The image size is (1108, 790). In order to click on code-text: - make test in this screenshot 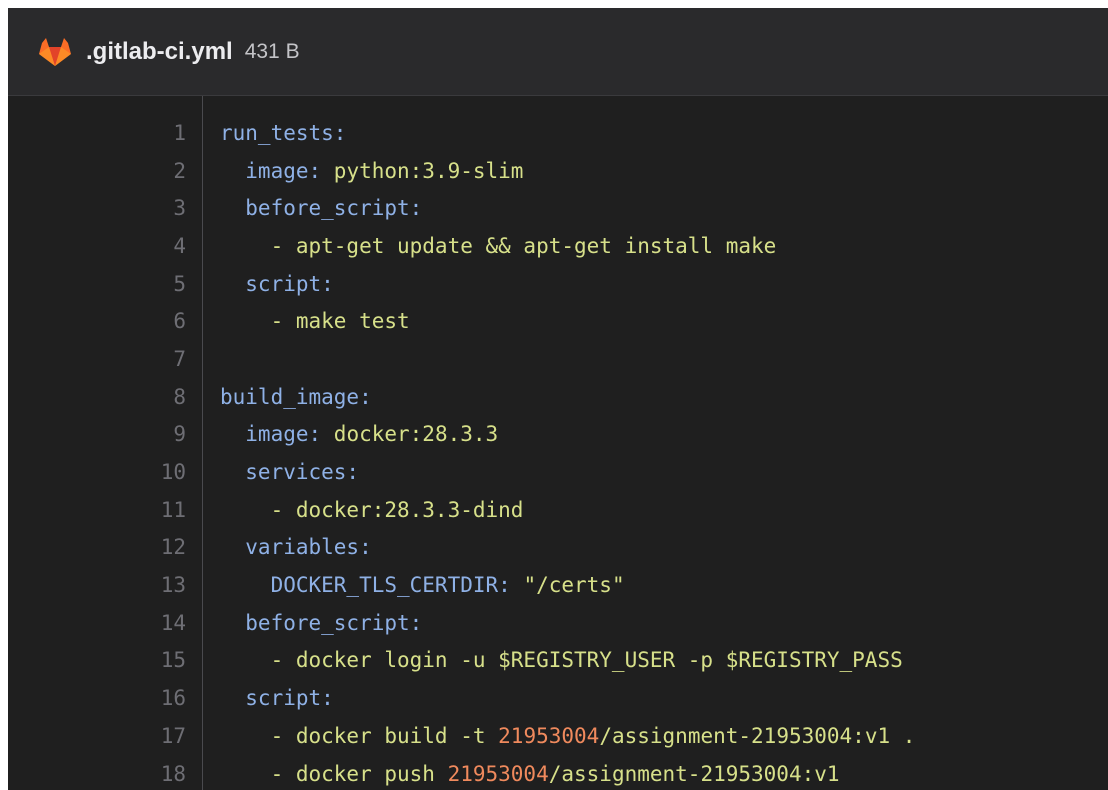, I will do `click(298, 321)`.